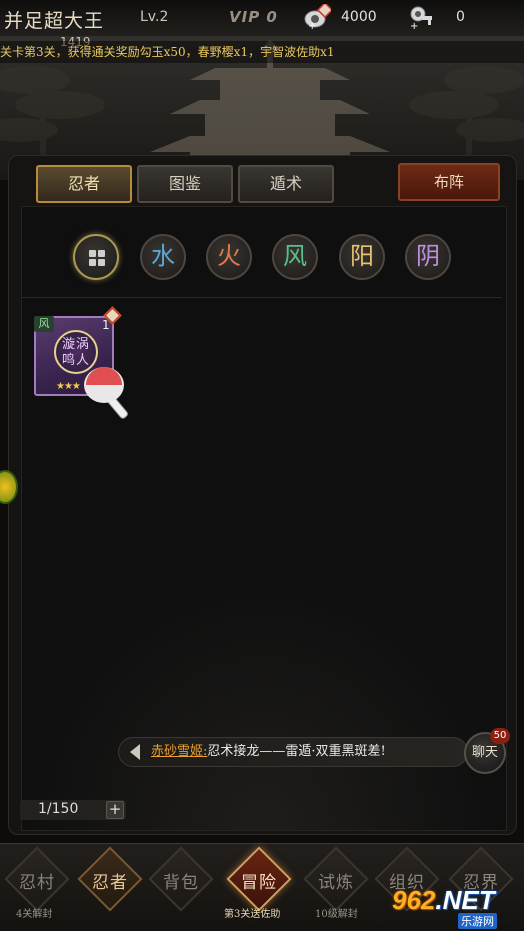 The height and width of the screenshot is (931, 524). I want to click on world-chat-bar: 赤砂雪姬:忍术接龙——雷遁·双重黑斑差!, so click(293, 752).